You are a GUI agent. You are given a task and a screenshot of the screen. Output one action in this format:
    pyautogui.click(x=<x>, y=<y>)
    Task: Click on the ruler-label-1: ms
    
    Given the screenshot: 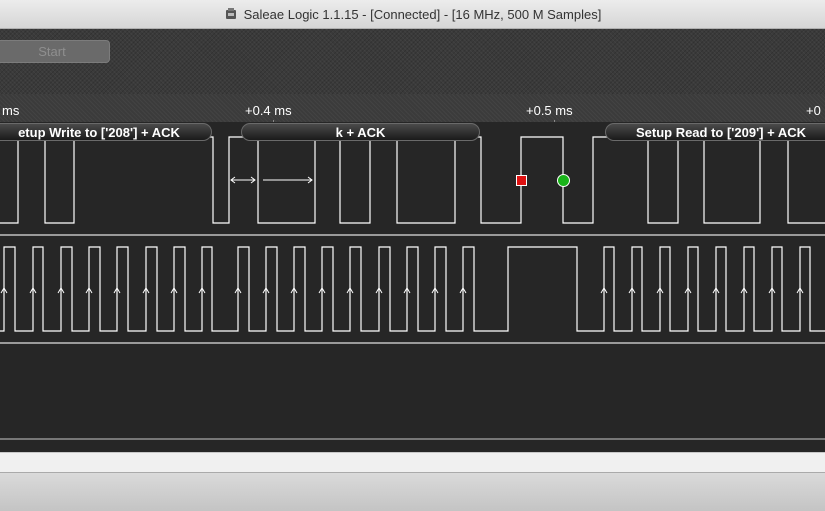 What is the action you would take?
    pyautogui.click(x=11, y=110)
    